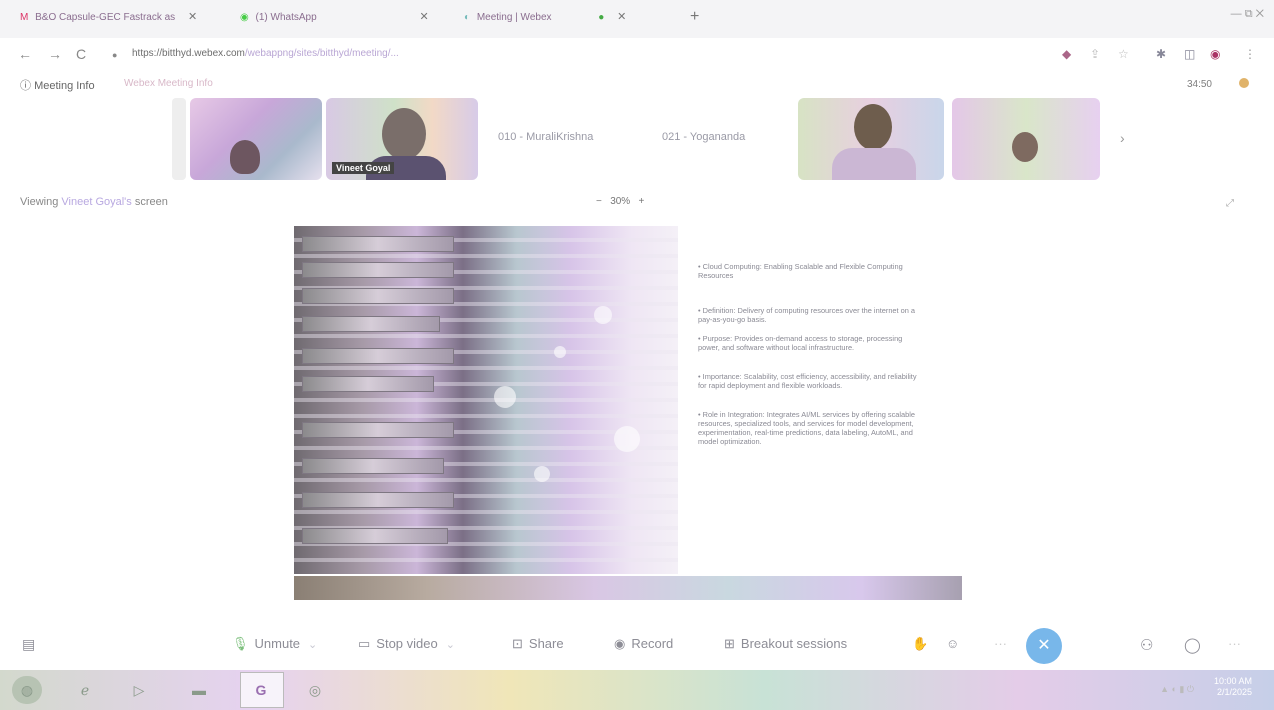 The height and width of the screenshot is (710, 1274). What do you see at coordinates (1066, 54) in the screenshot?
I see `extension-icon: ◆` at bounding box center [1066, 54].